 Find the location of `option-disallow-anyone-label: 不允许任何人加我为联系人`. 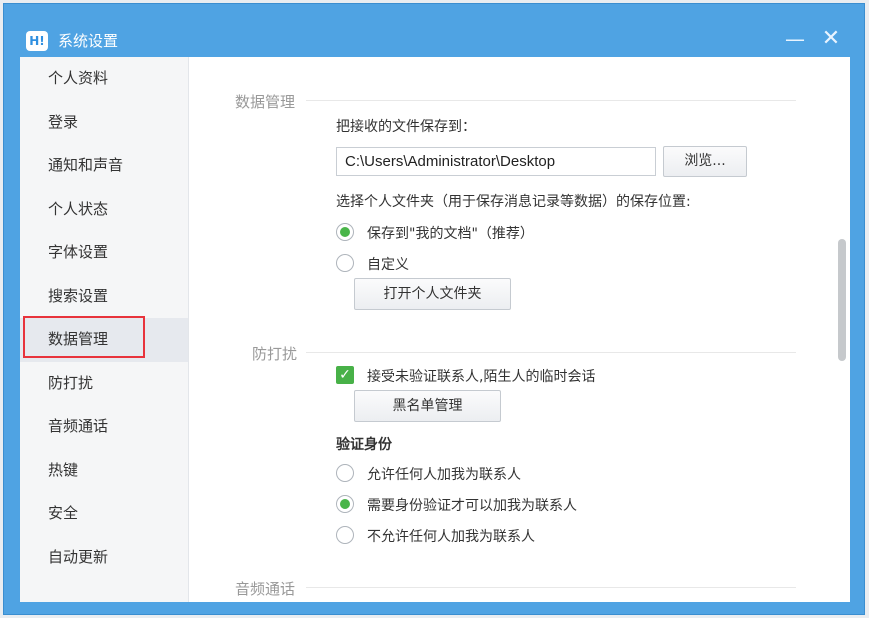

option-disallow-anyone-label: 不允许任何人加我为联系人 is located at coordinates (451, 537).